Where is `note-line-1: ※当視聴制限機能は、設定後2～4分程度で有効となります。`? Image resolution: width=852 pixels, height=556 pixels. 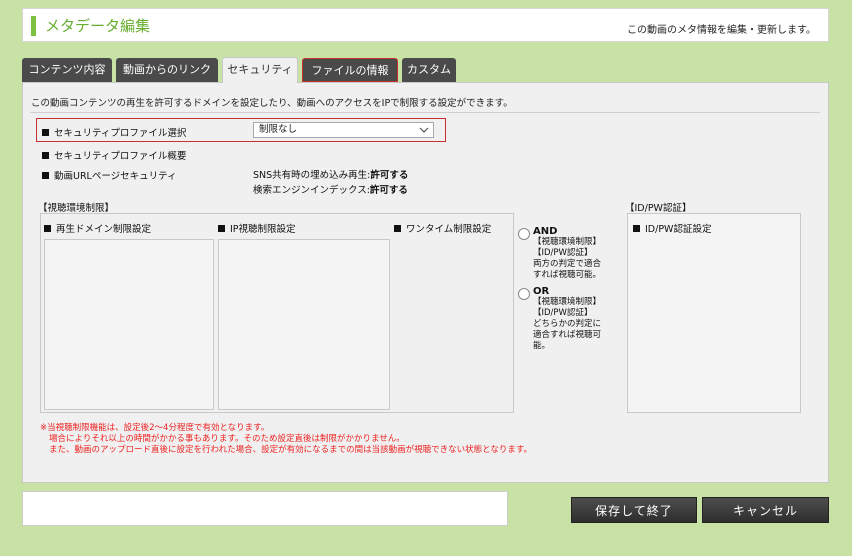 note-line-1: ※当視聴制限機能は、設定後2～4分程度で有効となります。 is located at coordinates (155, 428).